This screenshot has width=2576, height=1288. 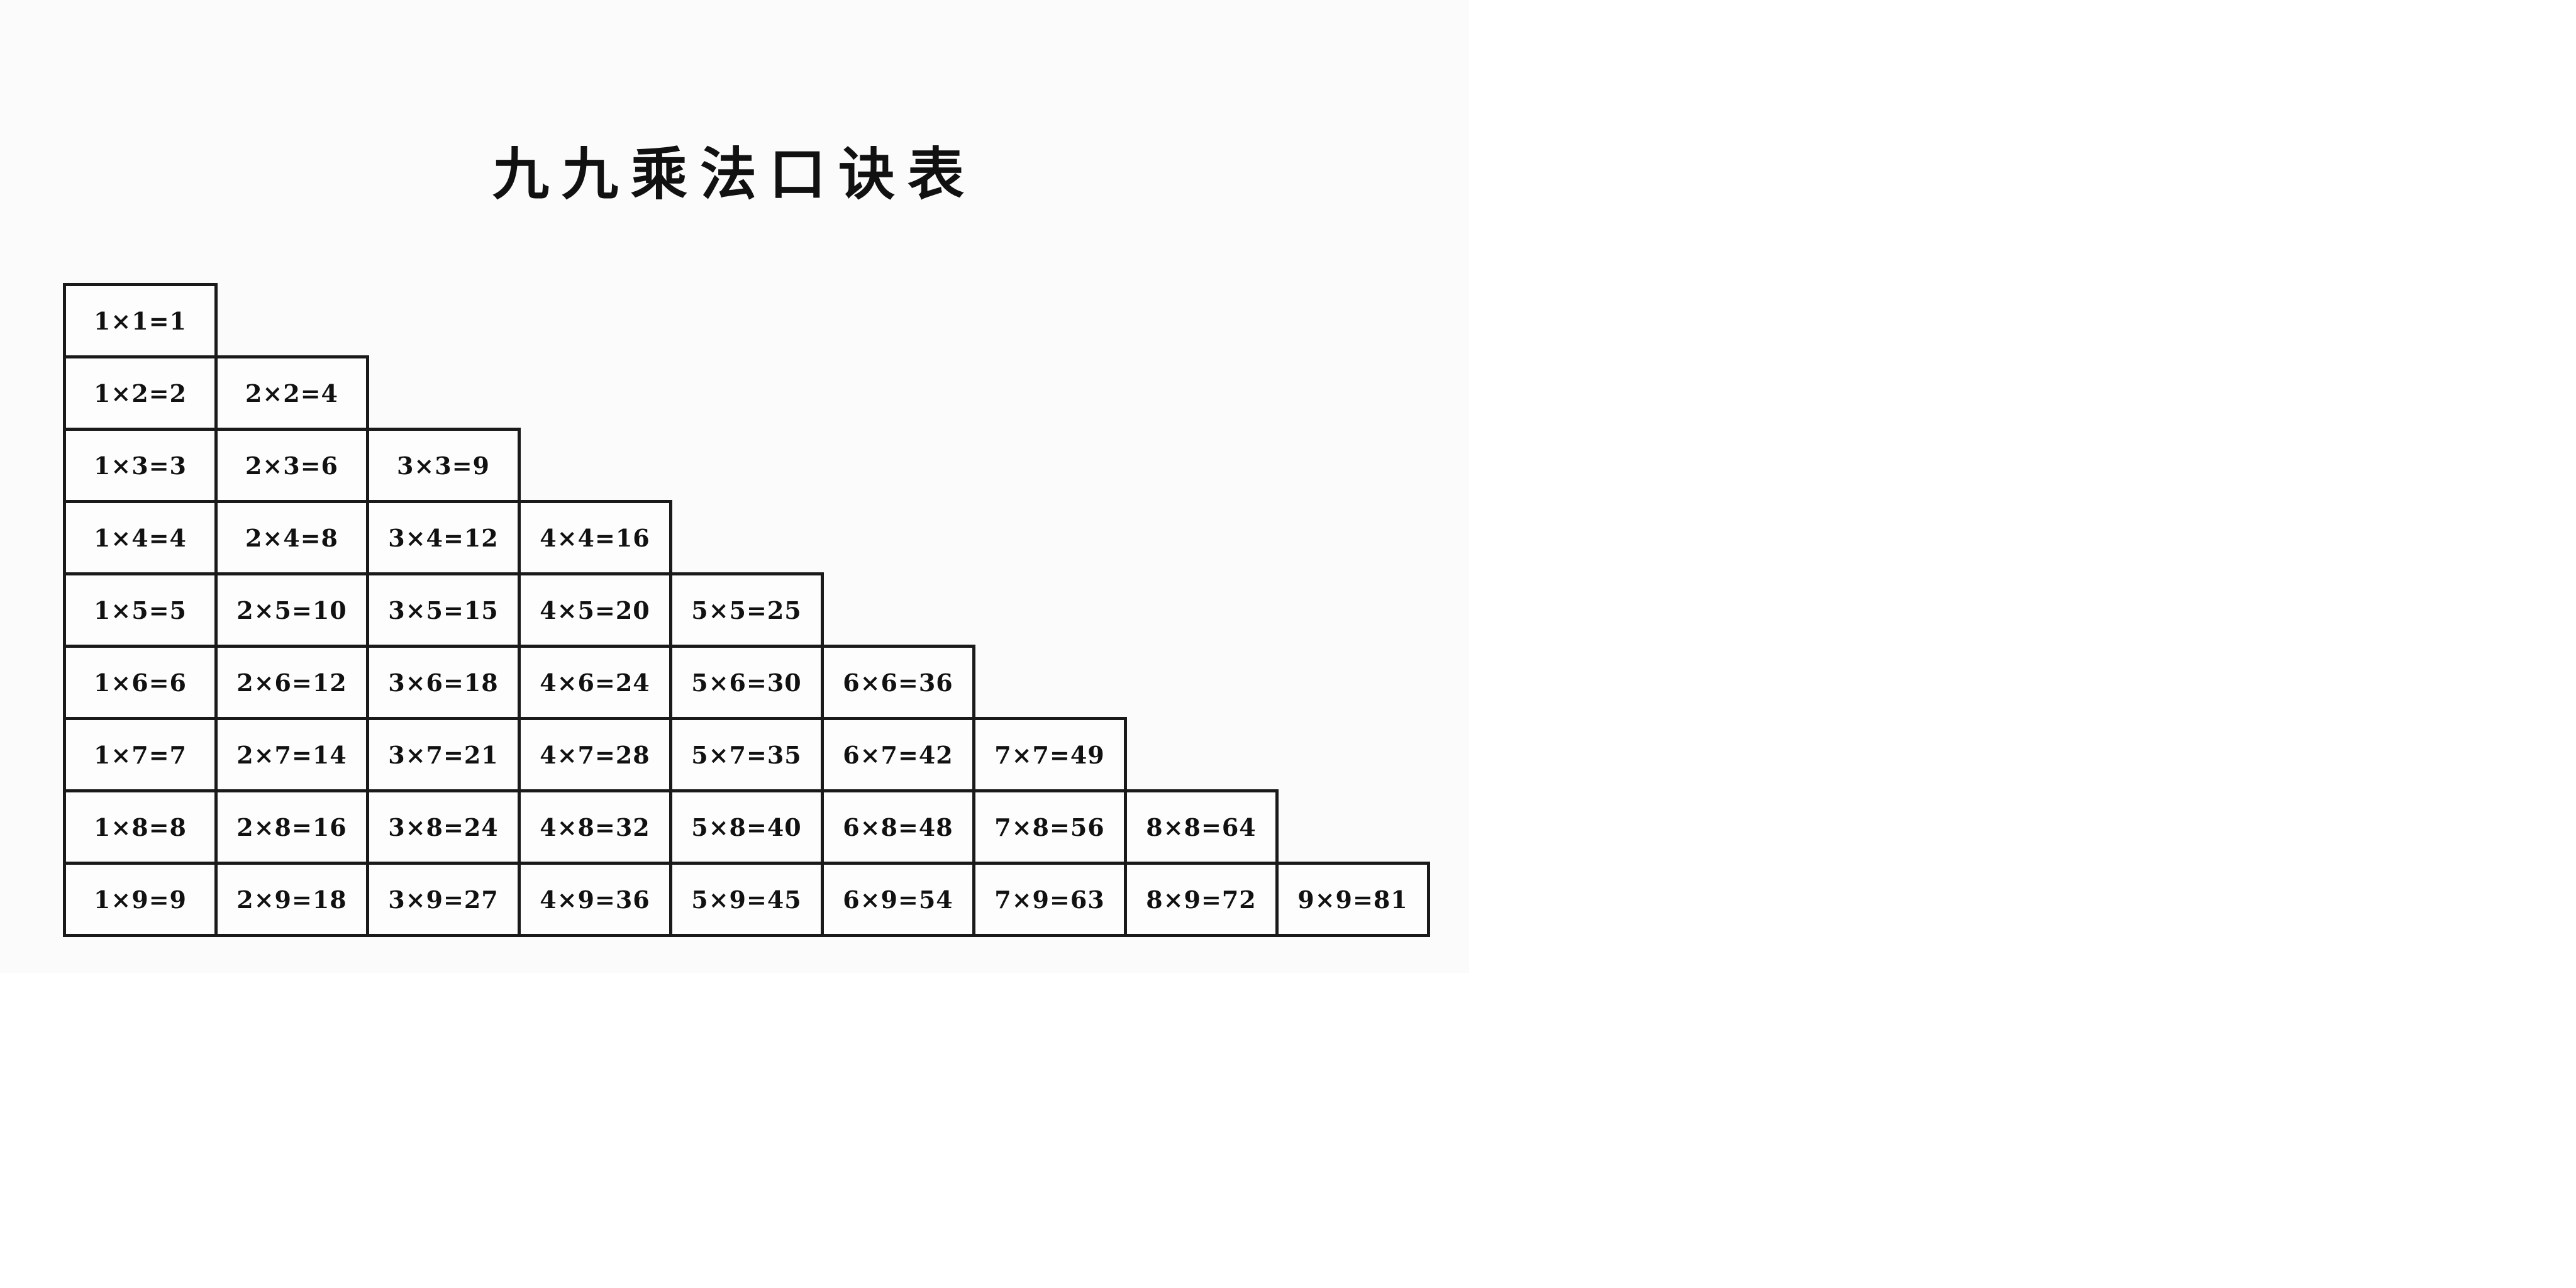 I want to click on table-cell: 4×9=36, so click(x=595, y=899).